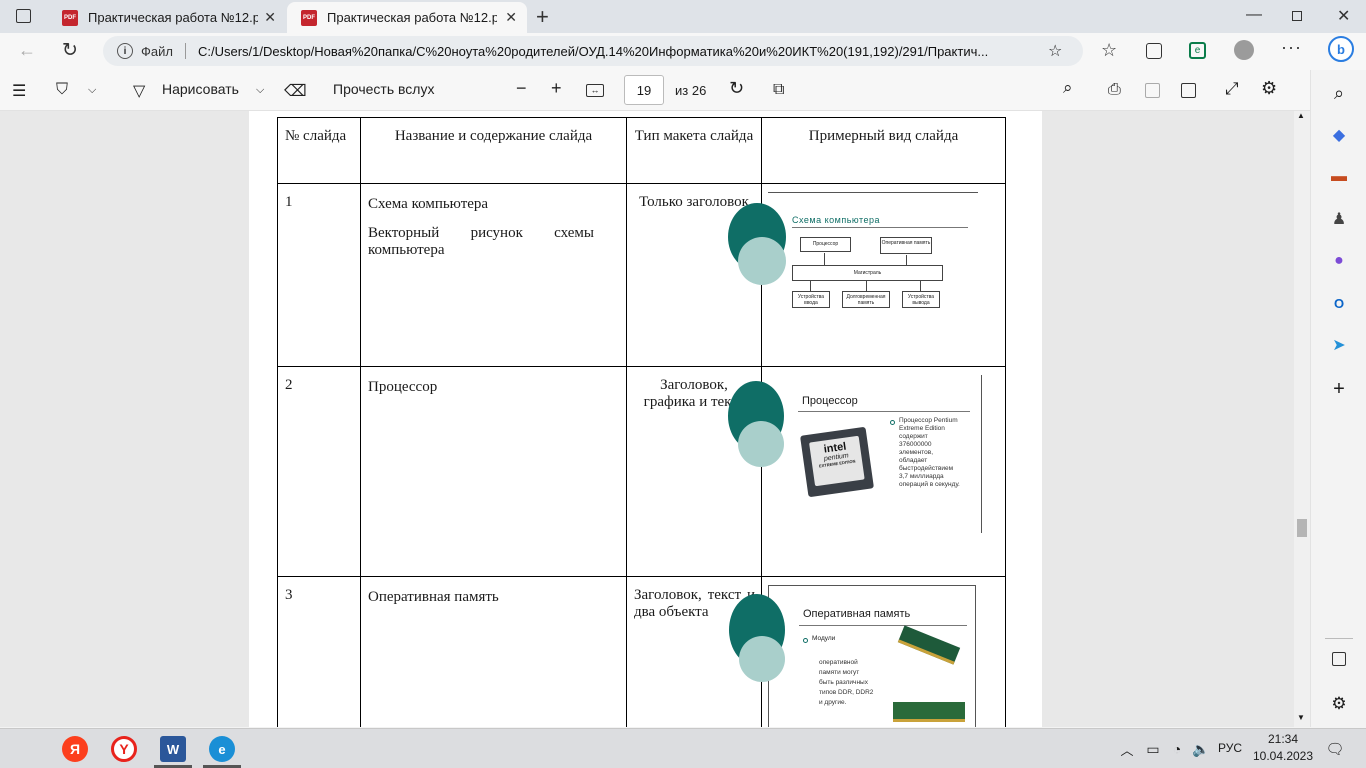 The image size is (1366, 768). Describe the element at coordinates (1254, 15) in the screenshot. I see `minimize-icon: —` at that location.